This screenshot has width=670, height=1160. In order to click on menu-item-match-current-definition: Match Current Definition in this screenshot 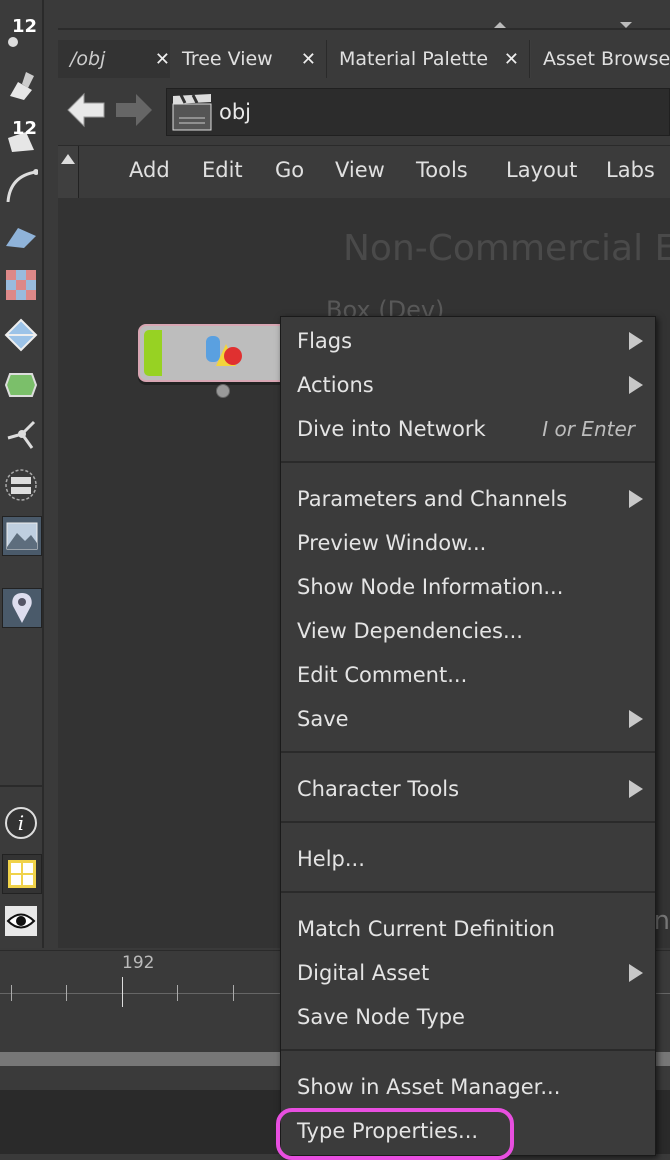, I will do `click(468, 929)`.